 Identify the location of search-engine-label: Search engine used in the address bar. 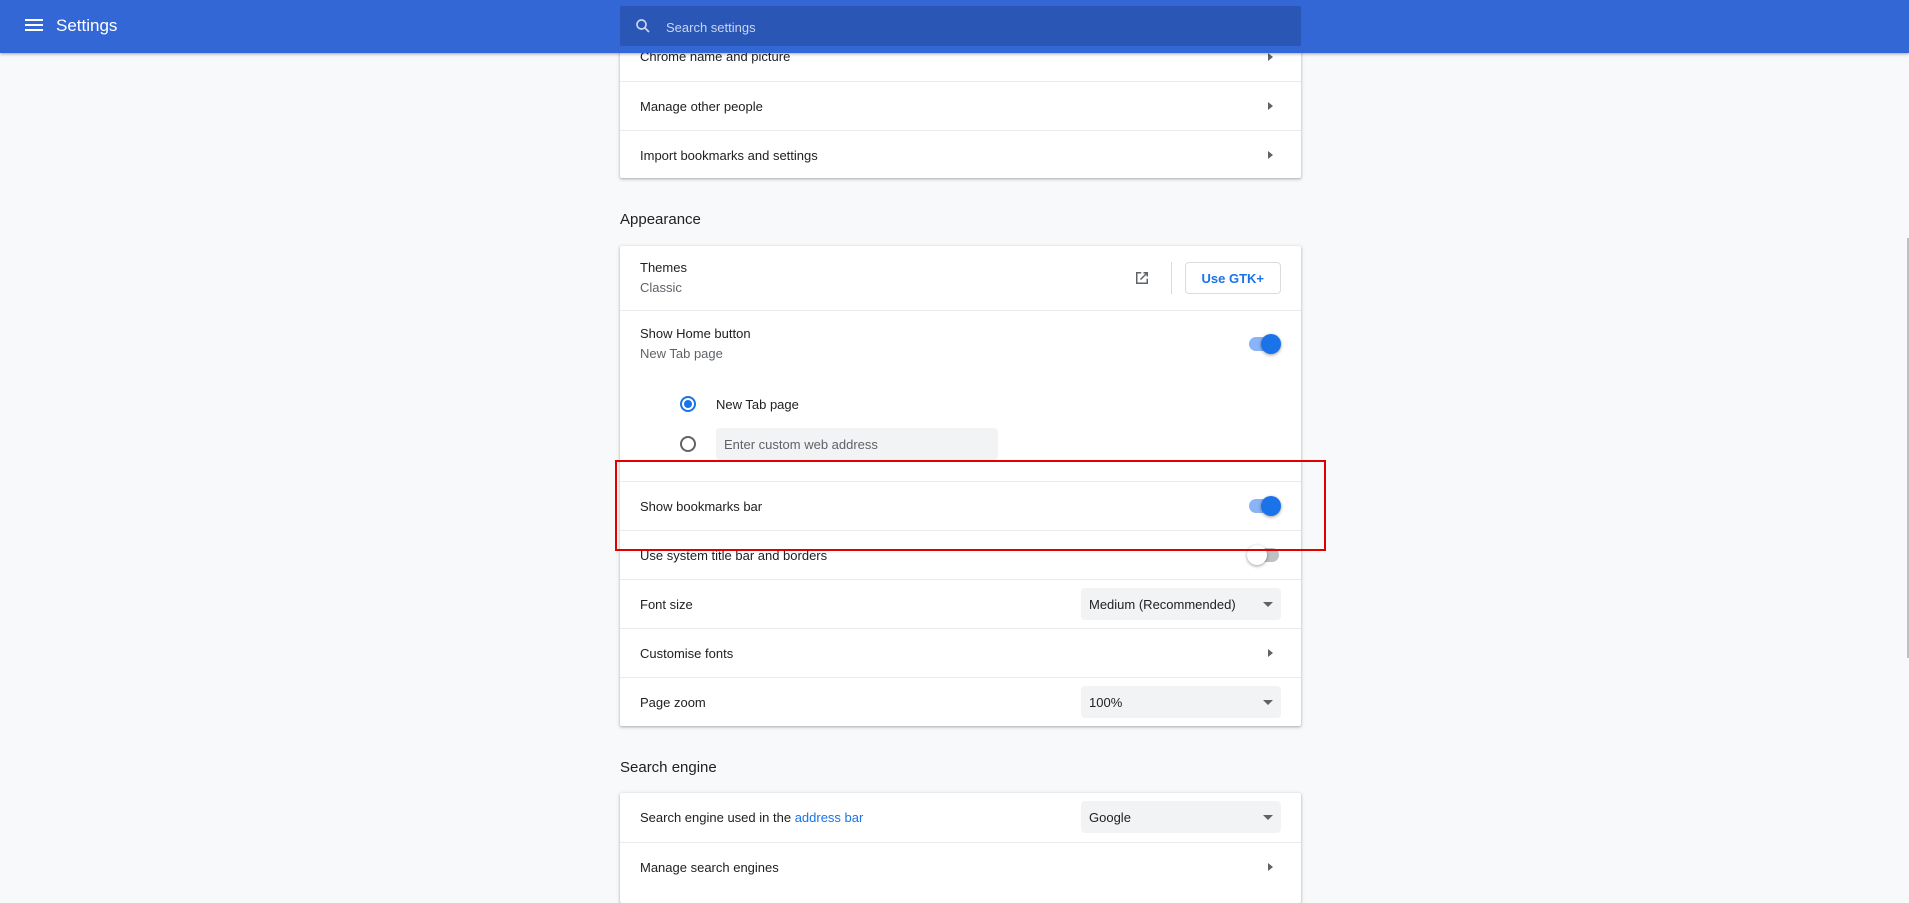
(751, 817).